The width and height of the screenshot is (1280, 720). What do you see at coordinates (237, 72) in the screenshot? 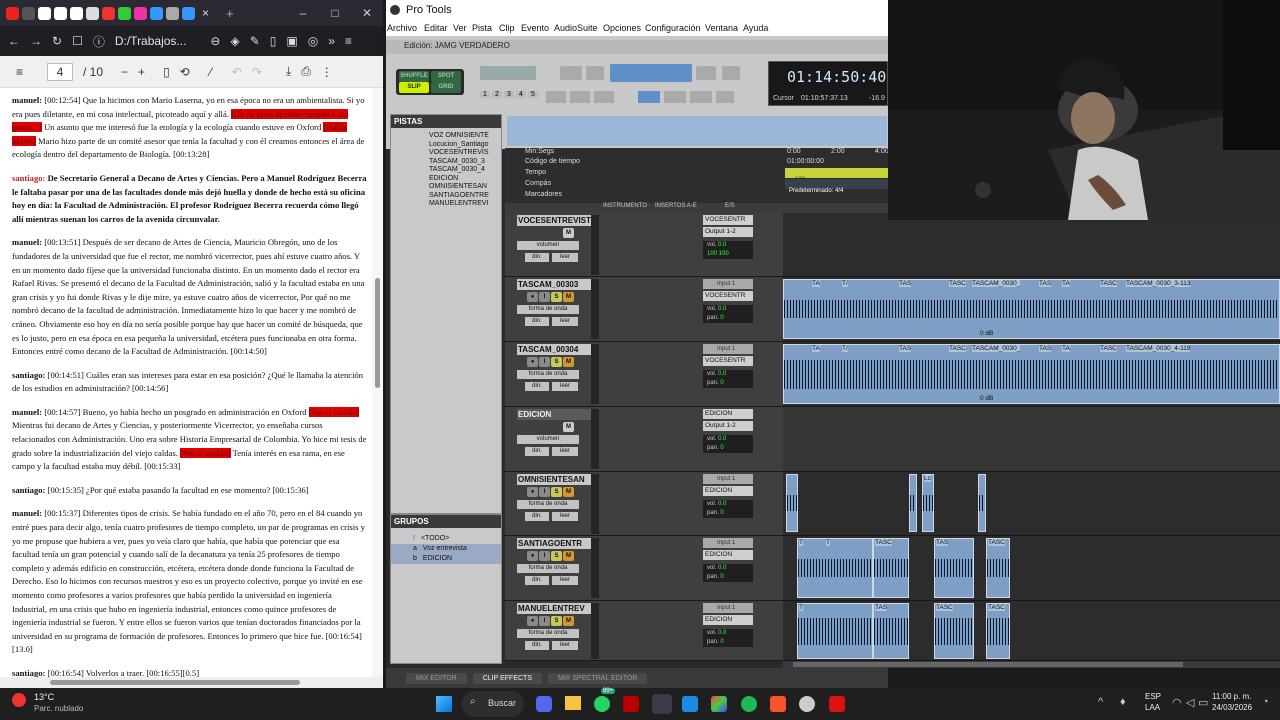
I see `undo-icon: ↶` at bounding box center [237, 72].